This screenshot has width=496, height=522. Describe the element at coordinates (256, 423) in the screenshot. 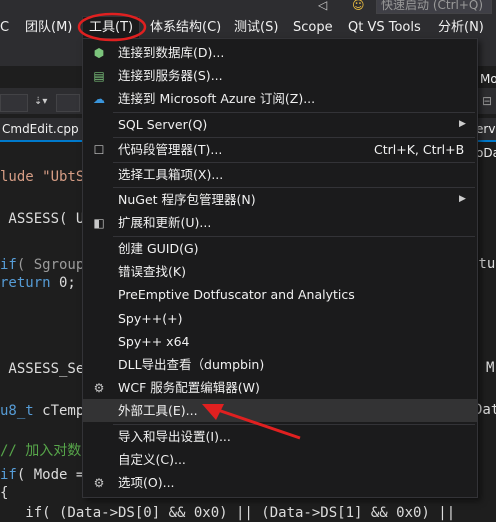

I see `annotation-arrow-shaft` at that location.